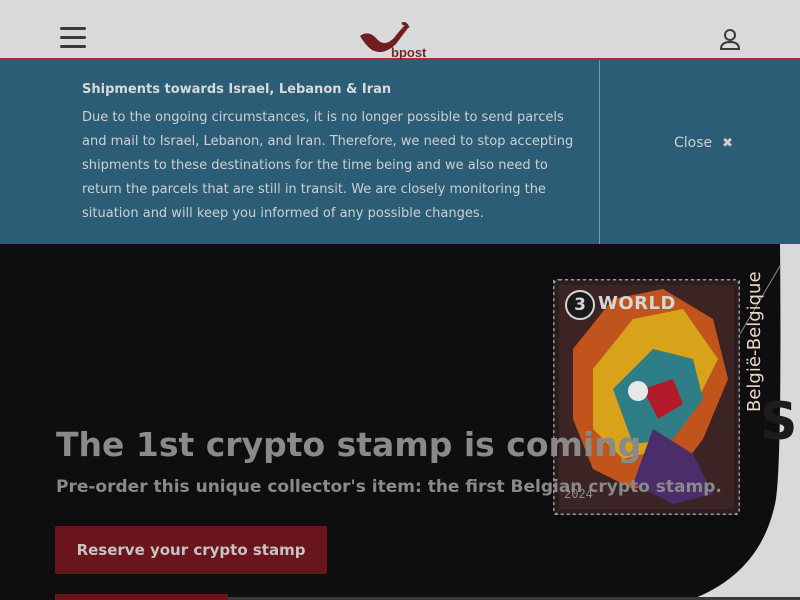  What do you see at coordinates (728, 143) in the screenshot?
I see `close-icon: ✖` at bounding box center [728, 143].